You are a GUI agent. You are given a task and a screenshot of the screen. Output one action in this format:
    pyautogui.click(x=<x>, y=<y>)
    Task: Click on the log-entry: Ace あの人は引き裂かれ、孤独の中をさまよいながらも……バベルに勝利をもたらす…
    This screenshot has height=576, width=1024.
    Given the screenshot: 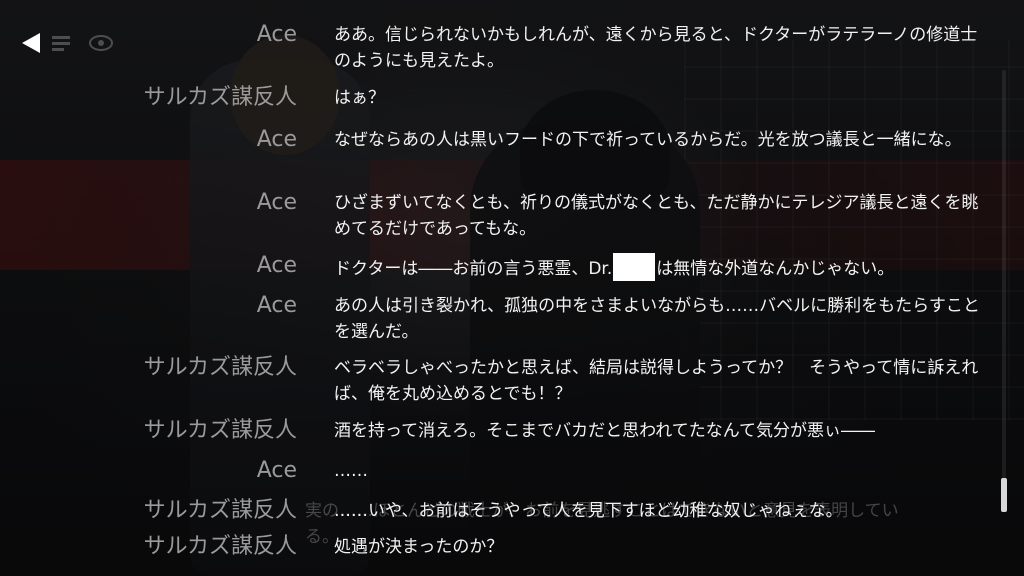 What is the action you would take?
    pyautogui.click(x=500, y=322)
    